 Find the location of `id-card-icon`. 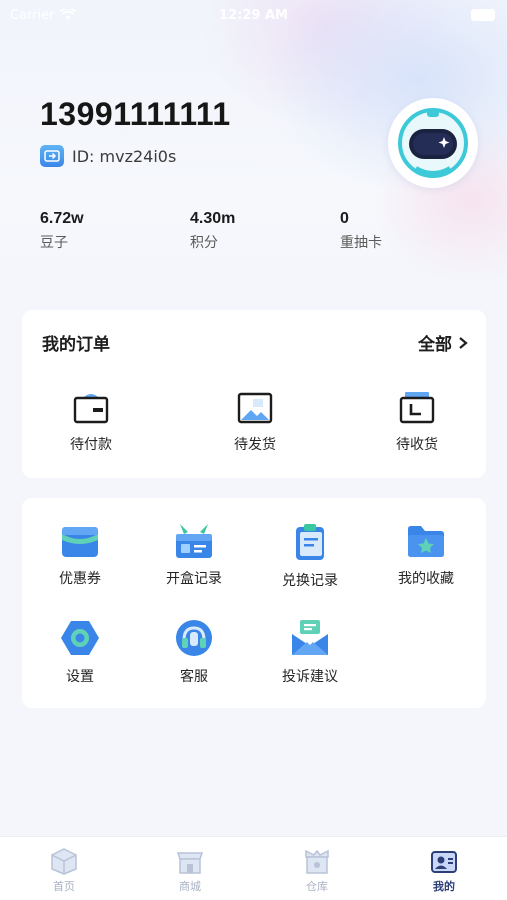

id-card-icon is located at coordinates (52, 156).